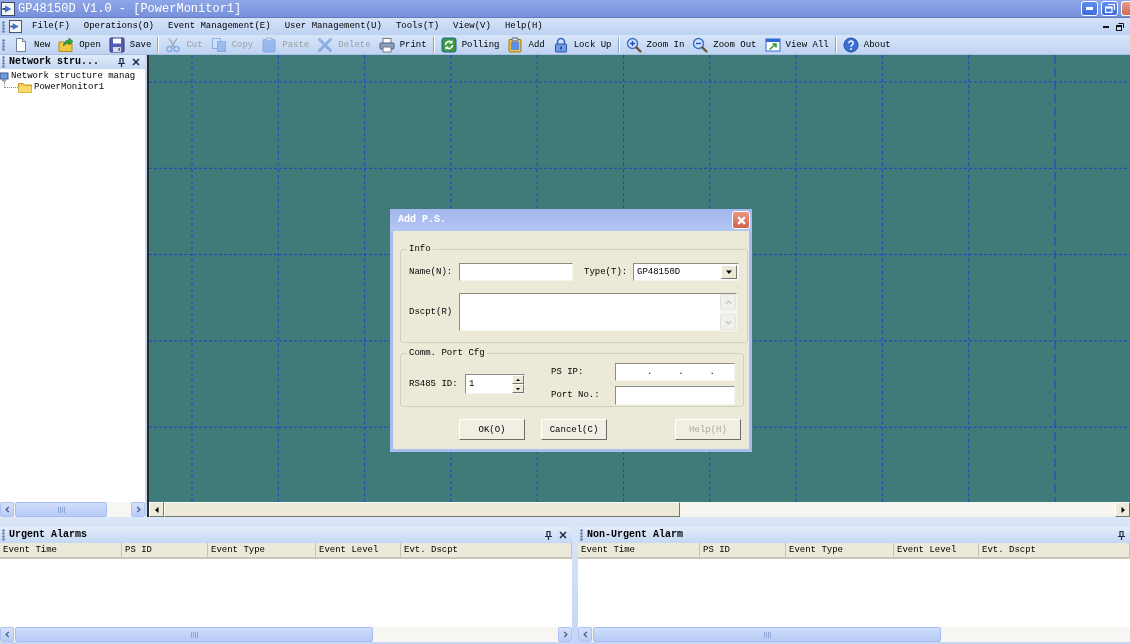  Describe the element at coordinates (560, 44) in the screenshot. I see `padlock-icon` at that location.